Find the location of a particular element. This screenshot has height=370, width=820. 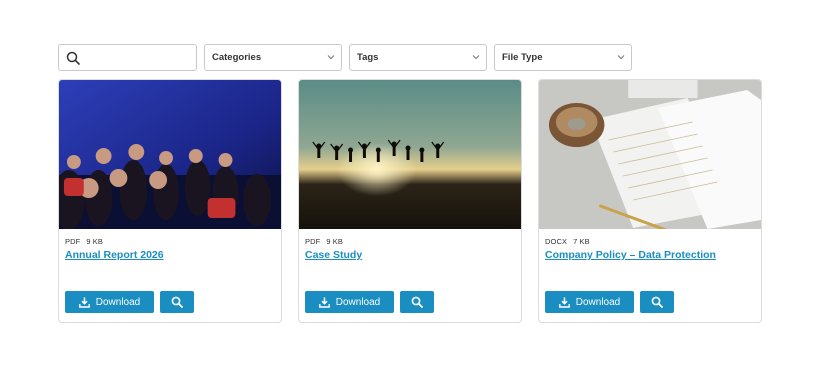

categories-dropdown: Categories is located at coordinates (273, 57).